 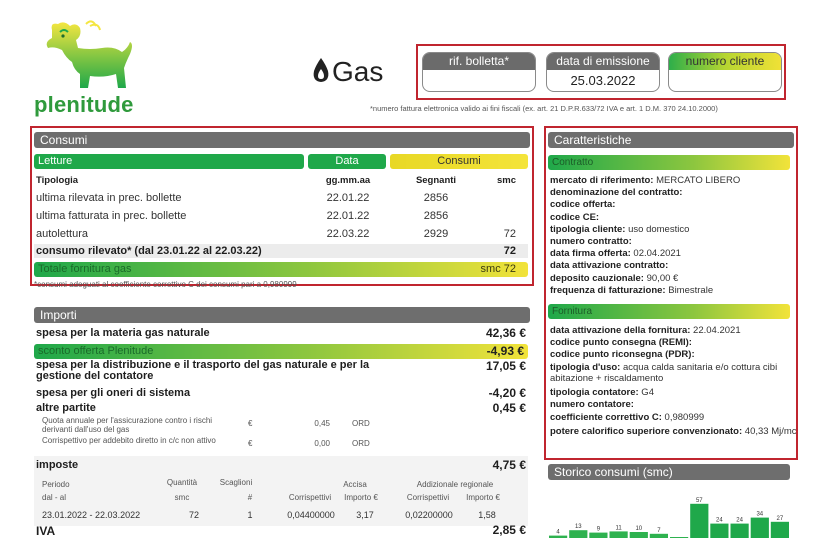 What do you see at coordinates (609, 266) in the screenshot?
I see `contratto-key: data attivazione contratto:` at bounding box center [609, 266].